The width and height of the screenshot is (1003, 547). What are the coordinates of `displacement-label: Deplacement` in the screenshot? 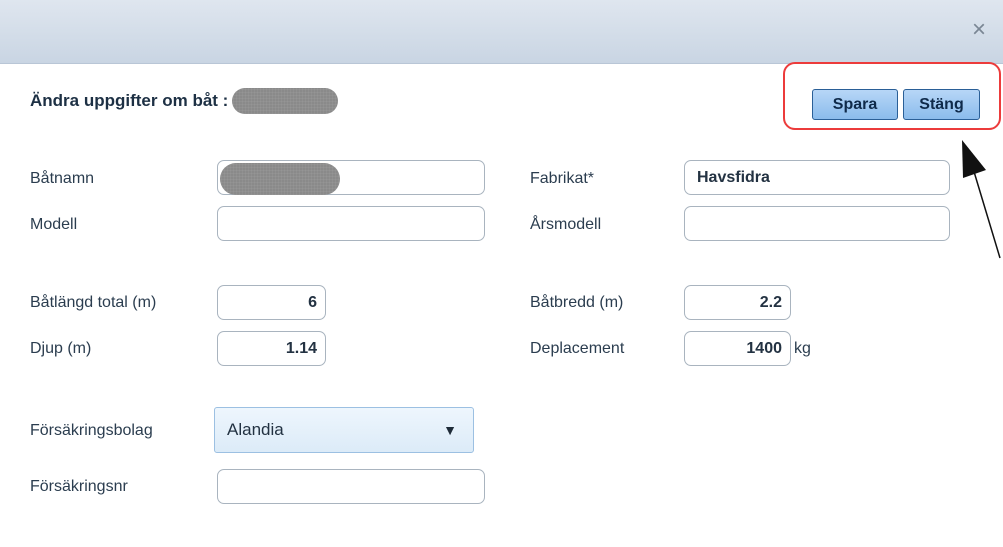 It's located at (577, 348).